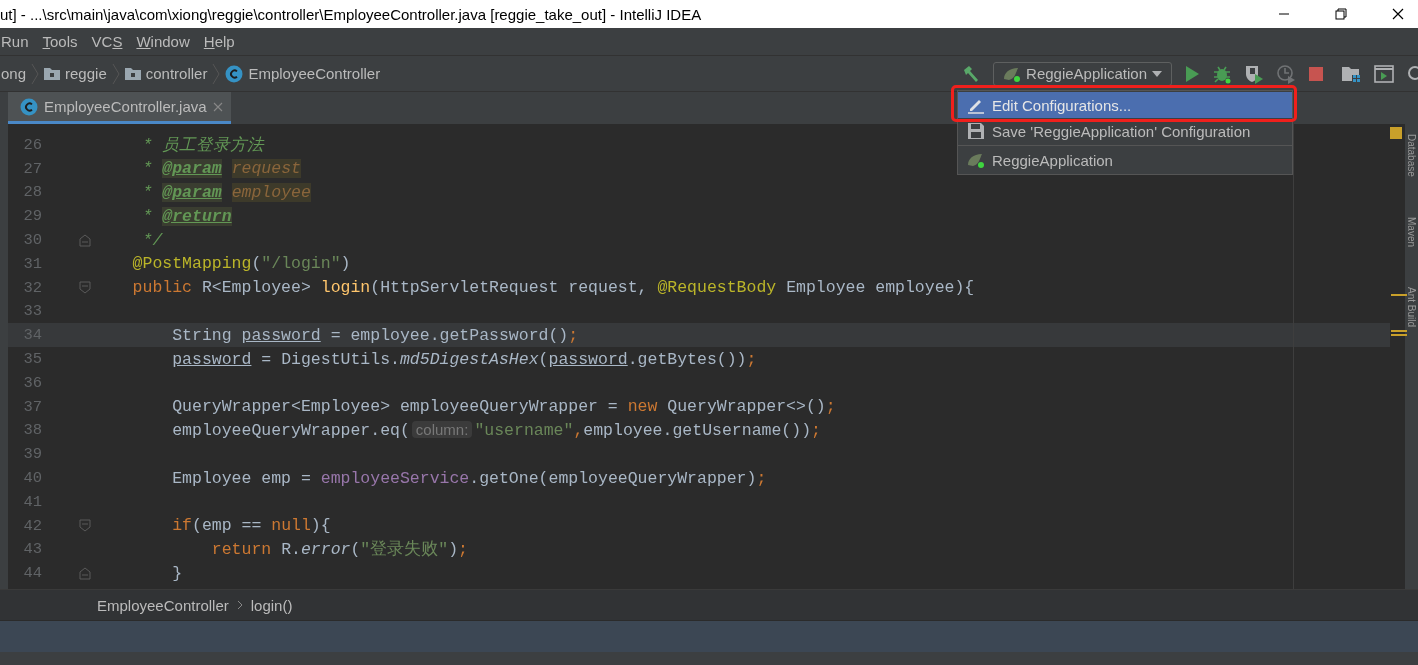 The height and width of the screenshot is (665, 1418). What do you see at coordinates (1125, 131) in the screenshot?
I see `menu-item: Save 'ReggieApplication' Configuration` at bounding box center [1125, 131].